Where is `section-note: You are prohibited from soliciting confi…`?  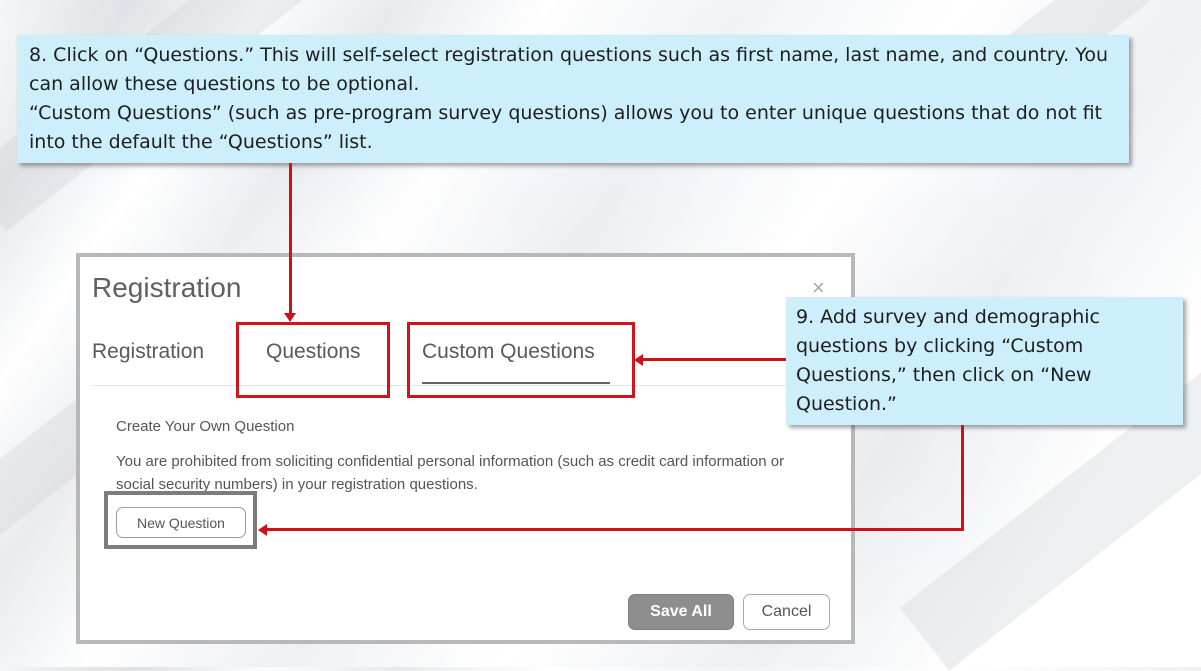
section-note: You are prohibited from soliciting confi… is located at coordinates (450, 473).